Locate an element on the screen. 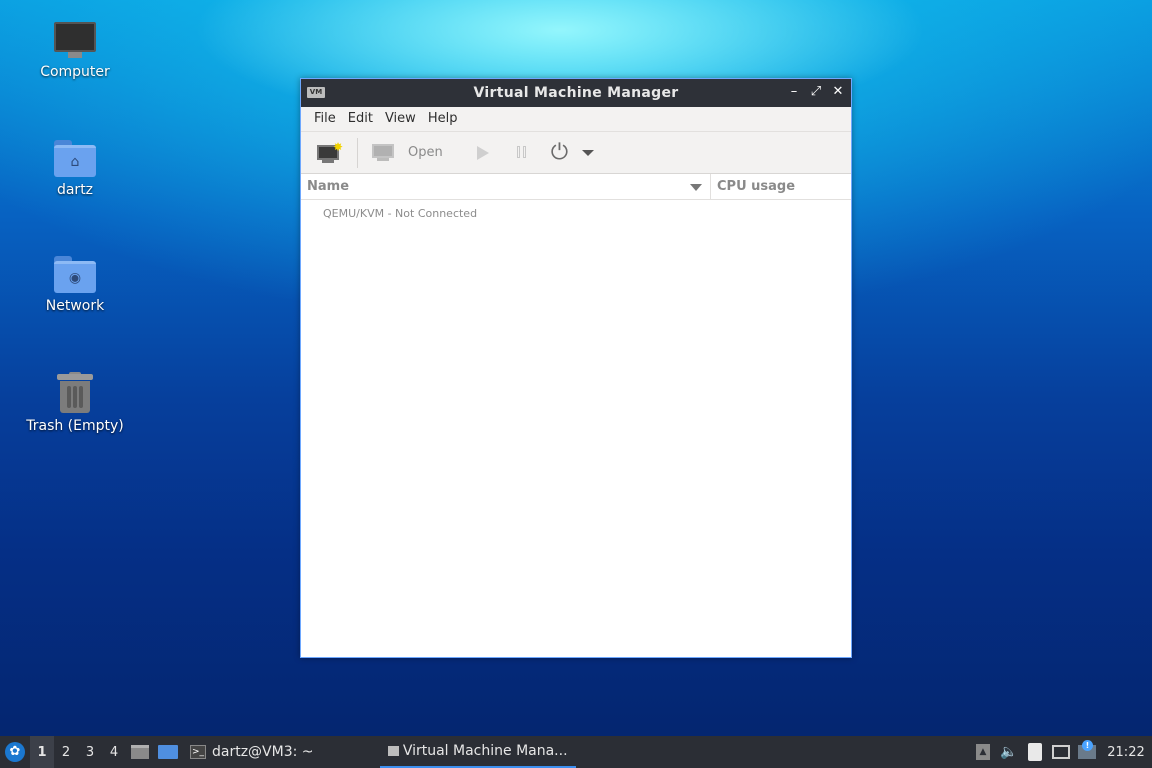  maximize-button: ⤢ is located at coordinates (816, 92).